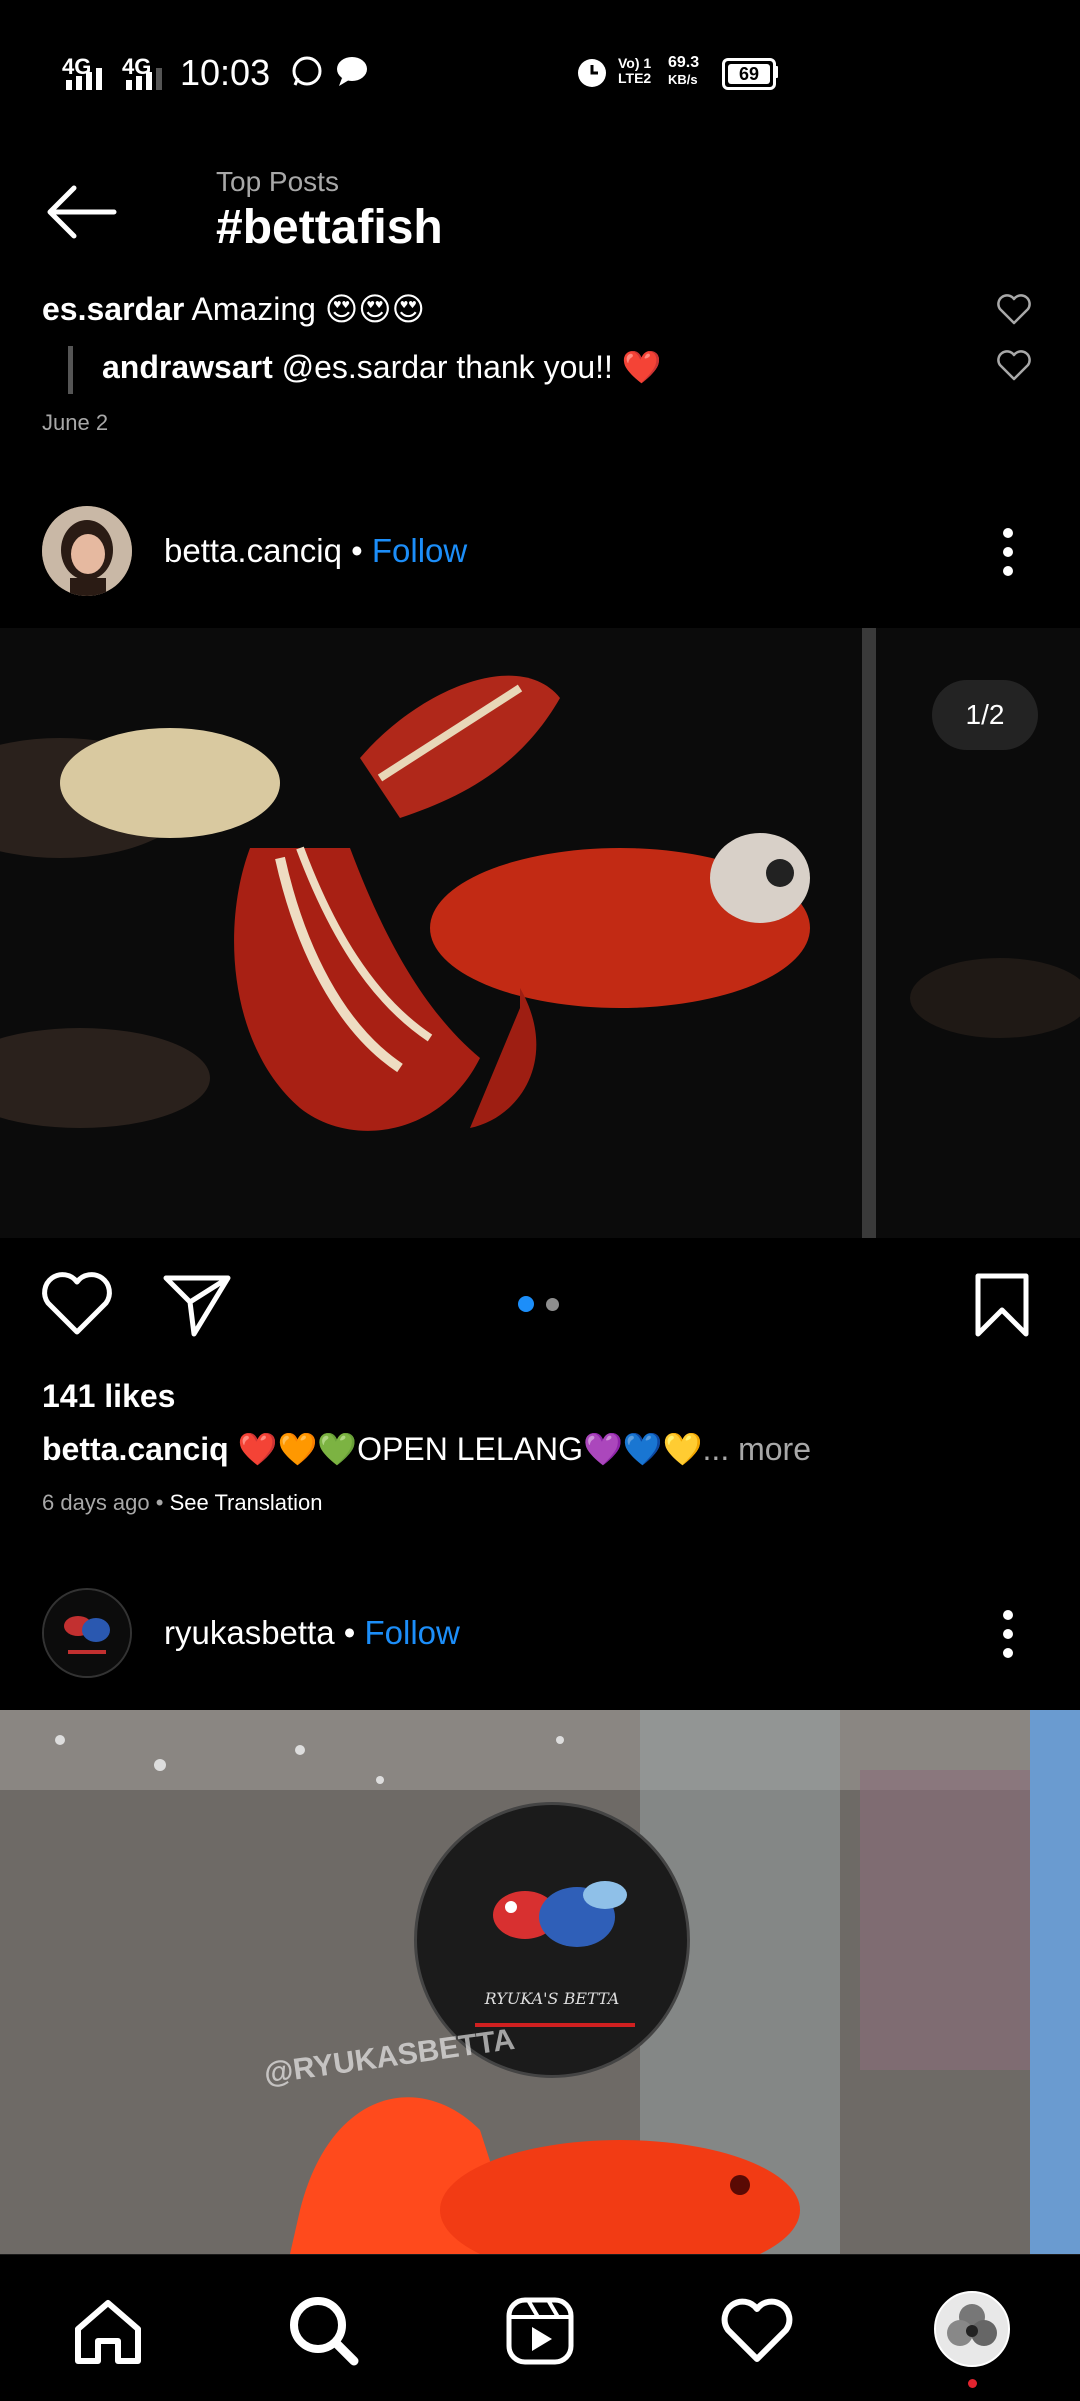 The width and height of the screenshot is (1080, 2401). I want to click on reply-thread-line, so click(70, 370).